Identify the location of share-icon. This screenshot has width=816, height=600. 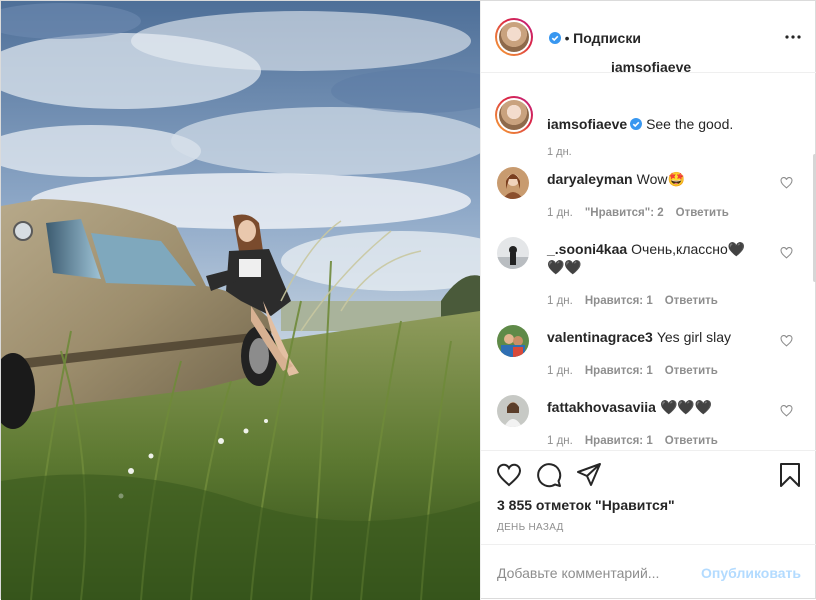
(589, 475).